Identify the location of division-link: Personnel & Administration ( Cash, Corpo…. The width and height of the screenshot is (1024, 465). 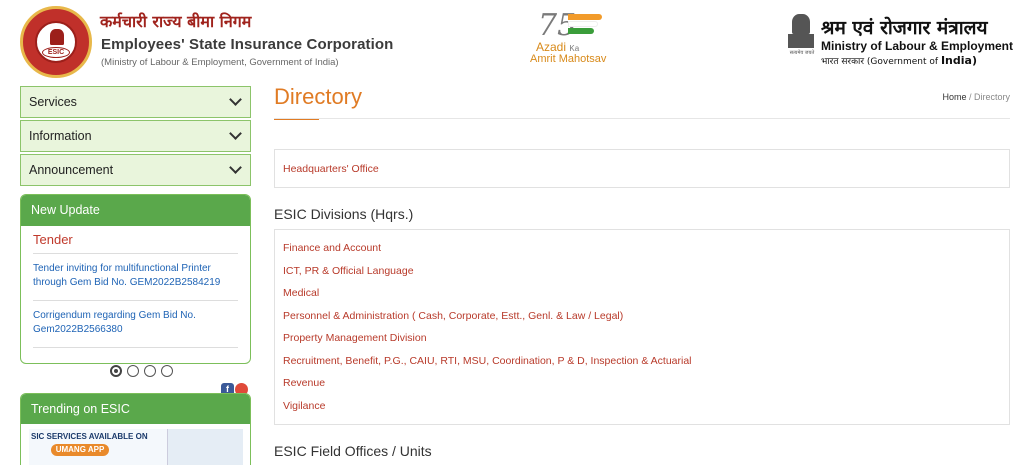
(642, 321).